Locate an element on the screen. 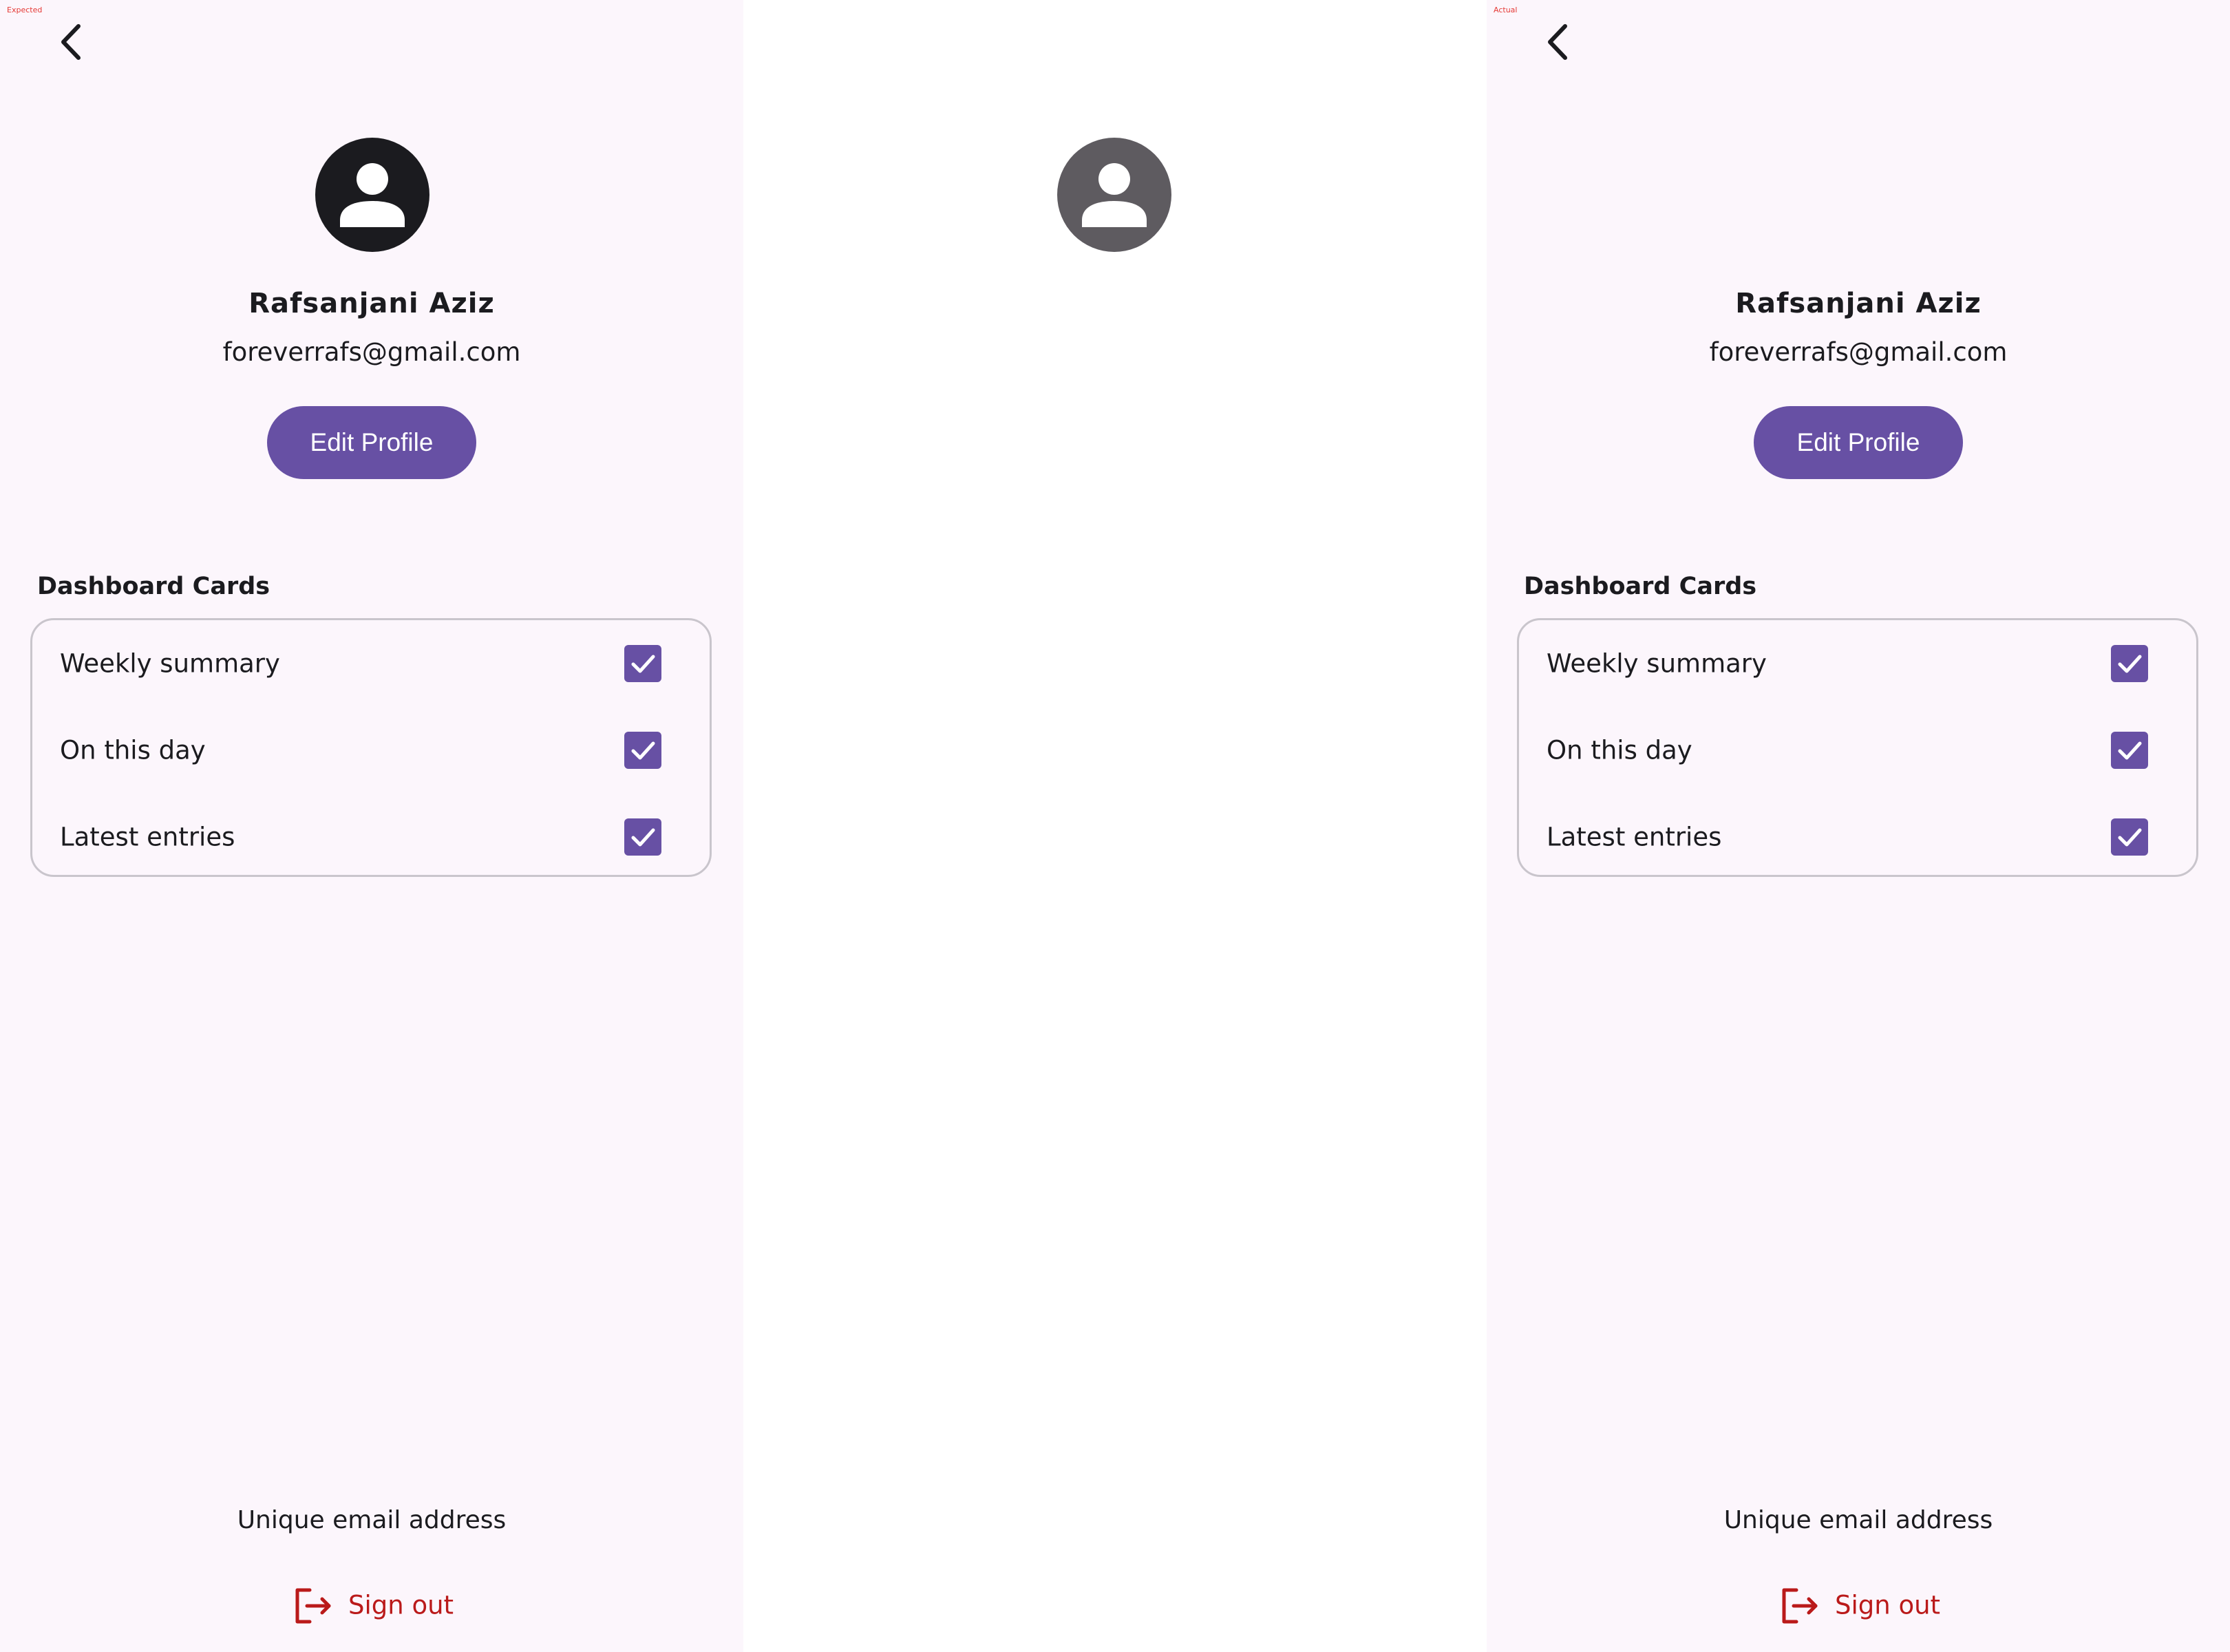  actual-label: Actual is located at coordinates (1506, 10).